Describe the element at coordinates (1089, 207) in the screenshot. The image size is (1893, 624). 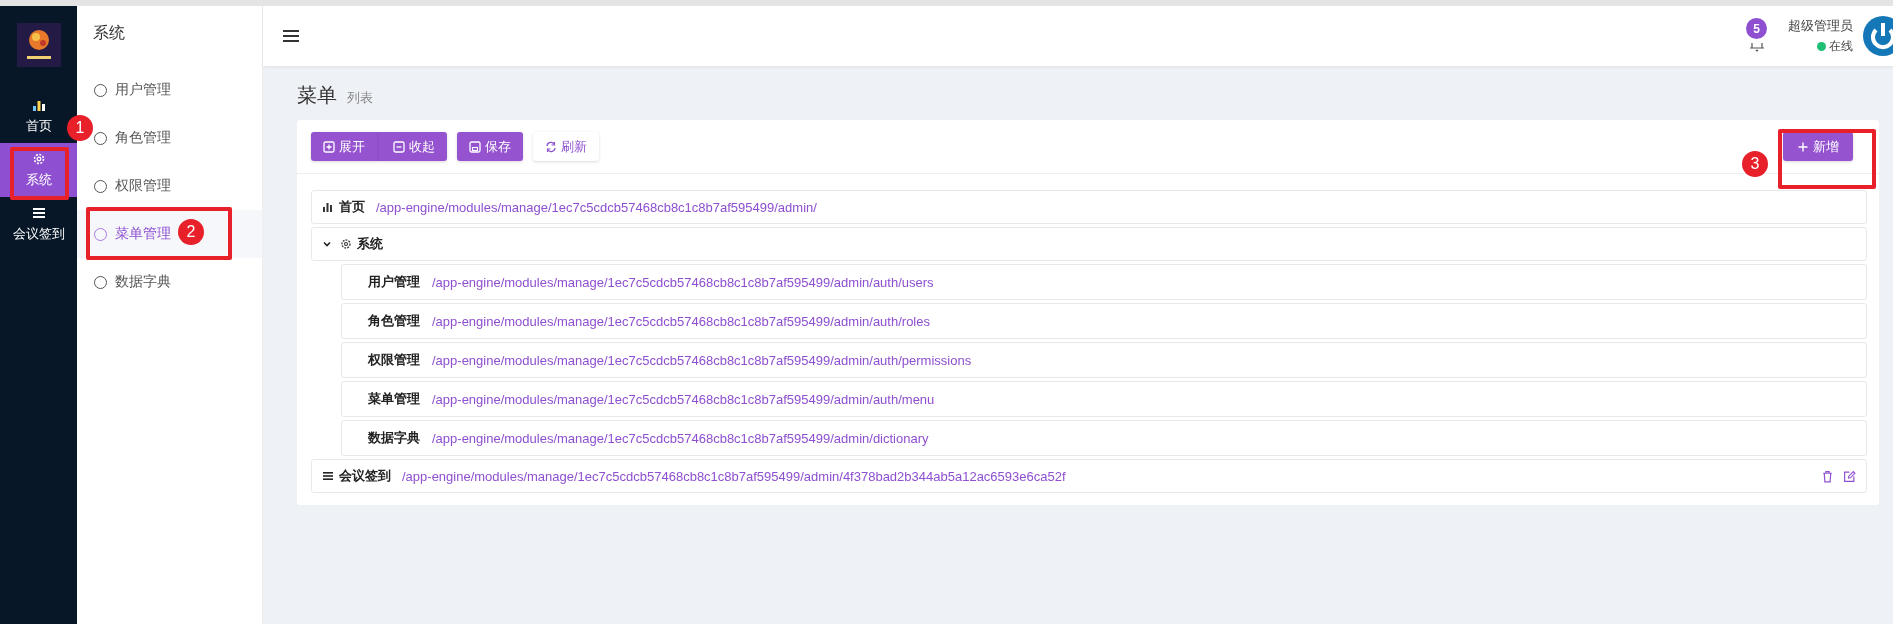
I see `menu-row: 首页 /app-engine/modules/manage/1ec7c5cdcb57468cb8c1c8b7af595499/admin/` at that location.